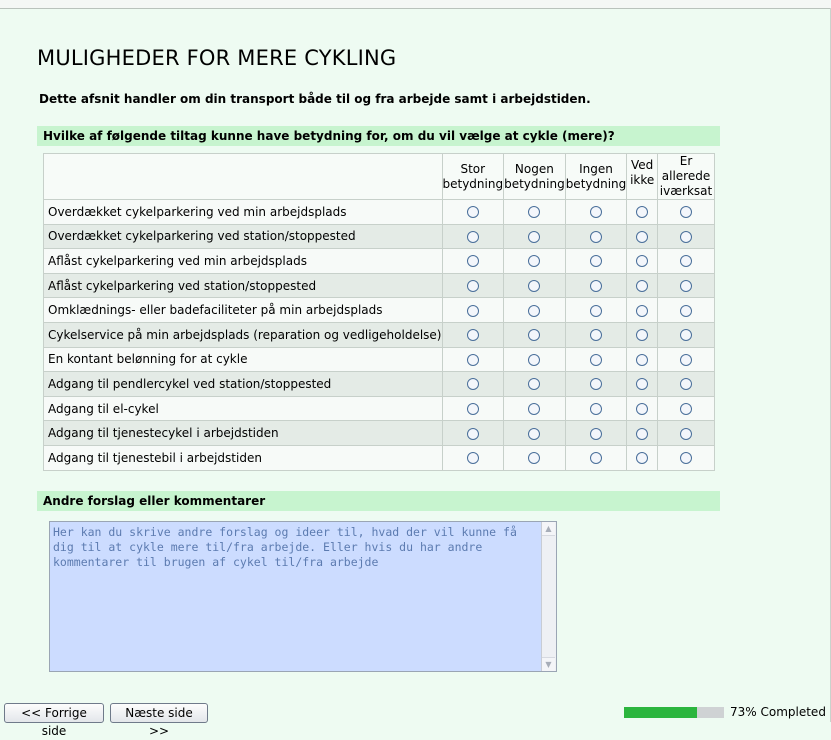  I want to click on textarea-scrollbar: ▲ ▼, so click(548, 596).